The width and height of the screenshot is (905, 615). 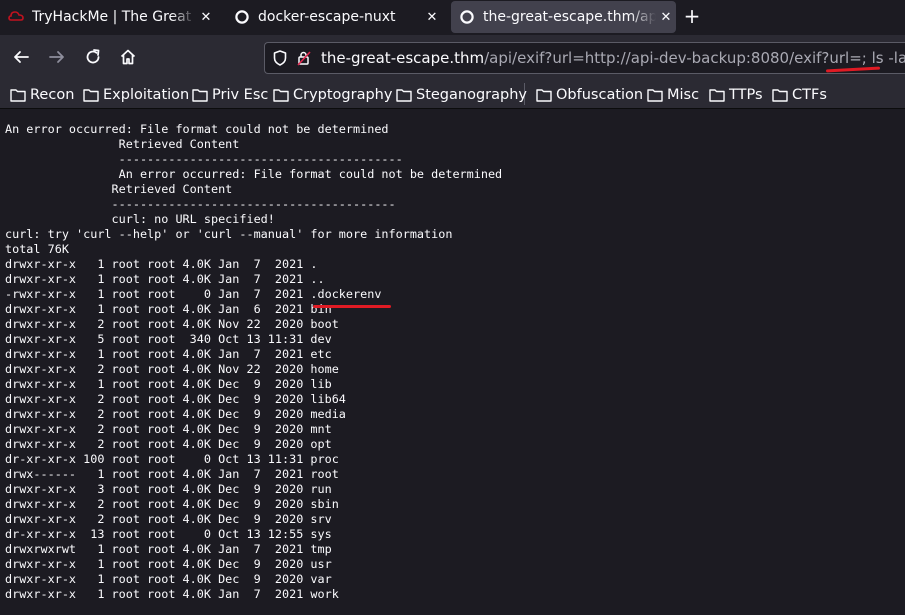 What do you see at coordinates (683, 95) in the screenshot?
I see `bookmark-label: Misc` at bounding box center [683, 95].